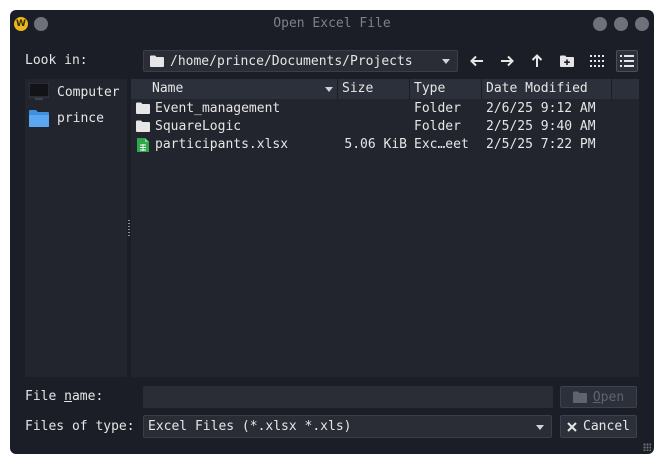  I want to click on sidebar-item-prince: prince, so click(66, 118).